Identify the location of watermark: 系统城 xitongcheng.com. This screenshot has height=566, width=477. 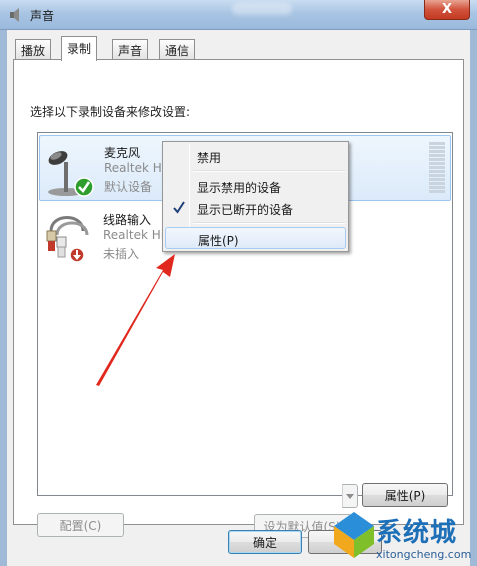
(404, 536).